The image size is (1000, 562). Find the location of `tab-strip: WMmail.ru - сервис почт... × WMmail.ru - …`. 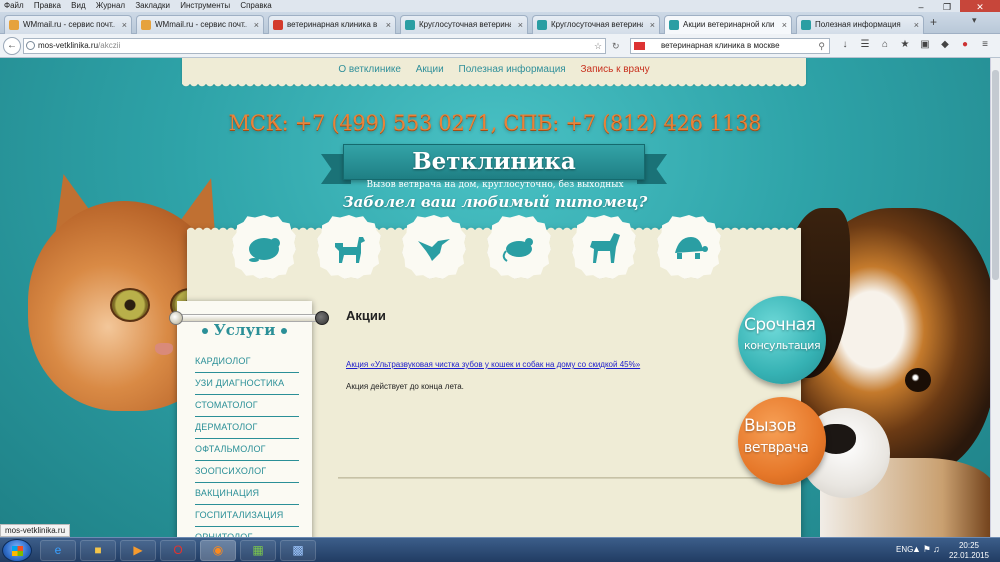

tab-strip: WMmail.ru - сервис почт... × WMmail.ru - … is located at coordinates (500, 23).